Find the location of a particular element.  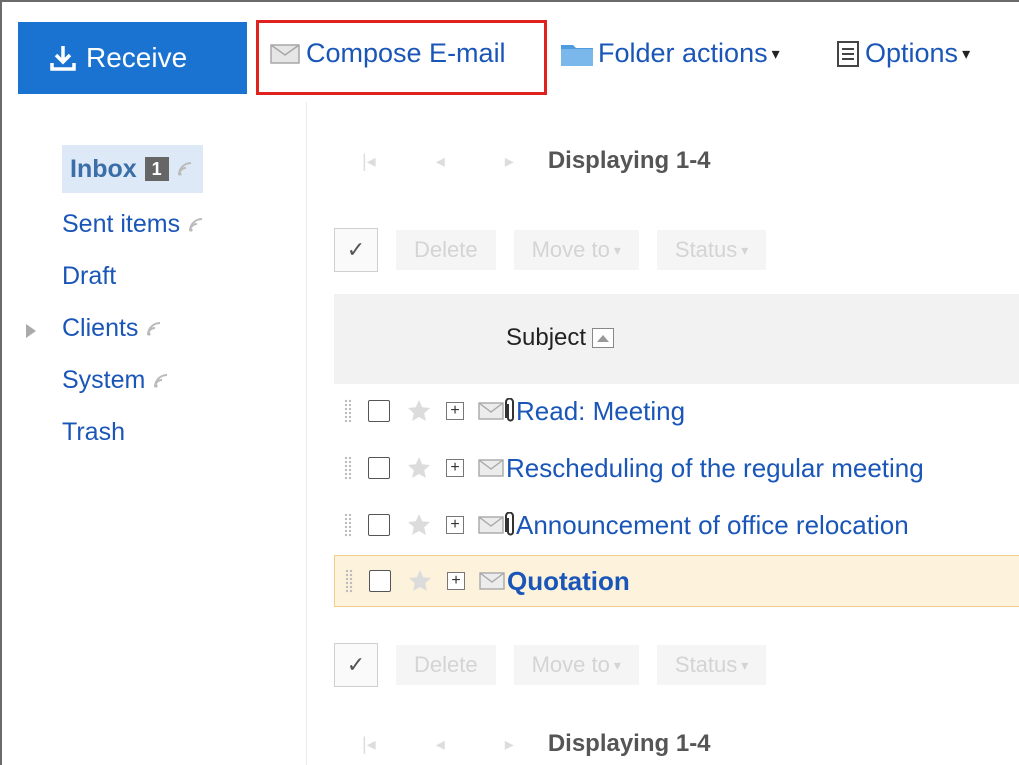

folder-label: Draft is located at coordinates (89, 276).